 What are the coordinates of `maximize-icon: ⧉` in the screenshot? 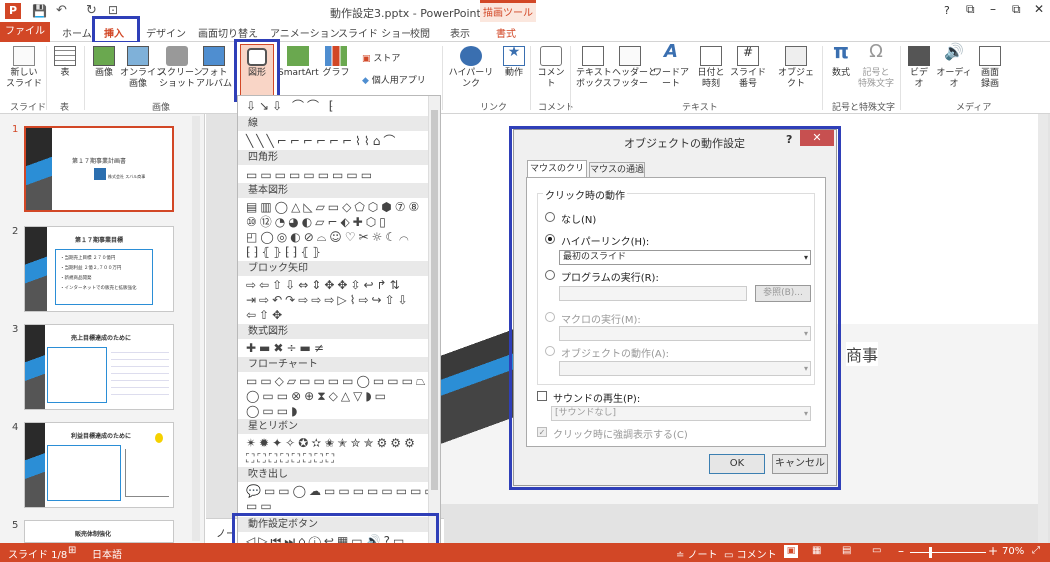 It's located at (1016, 9).